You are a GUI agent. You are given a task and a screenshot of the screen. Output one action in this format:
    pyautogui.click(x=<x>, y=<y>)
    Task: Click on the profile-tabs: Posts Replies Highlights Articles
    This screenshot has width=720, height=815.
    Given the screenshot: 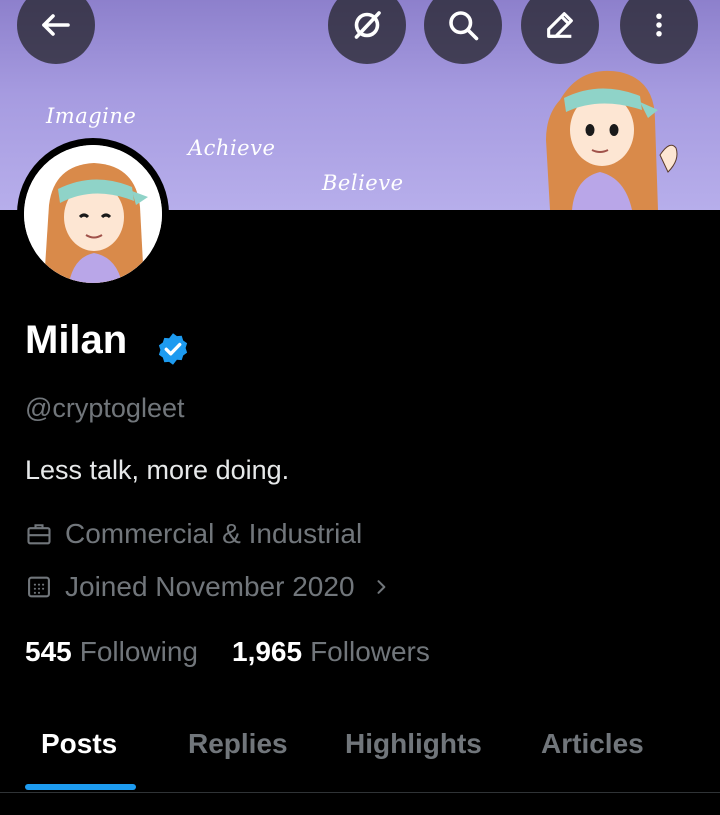 What is the action you would take?
    pyautogui.click(x=360, y=746)
    